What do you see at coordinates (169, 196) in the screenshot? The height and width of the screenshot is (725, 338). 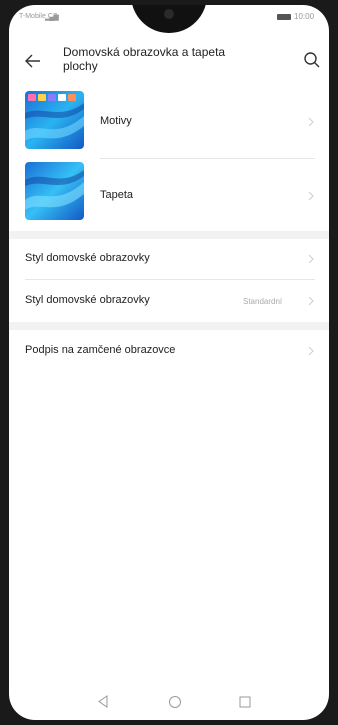 I see `list-item-wallpaper: Tapeta` at bounding box center [169, 196].